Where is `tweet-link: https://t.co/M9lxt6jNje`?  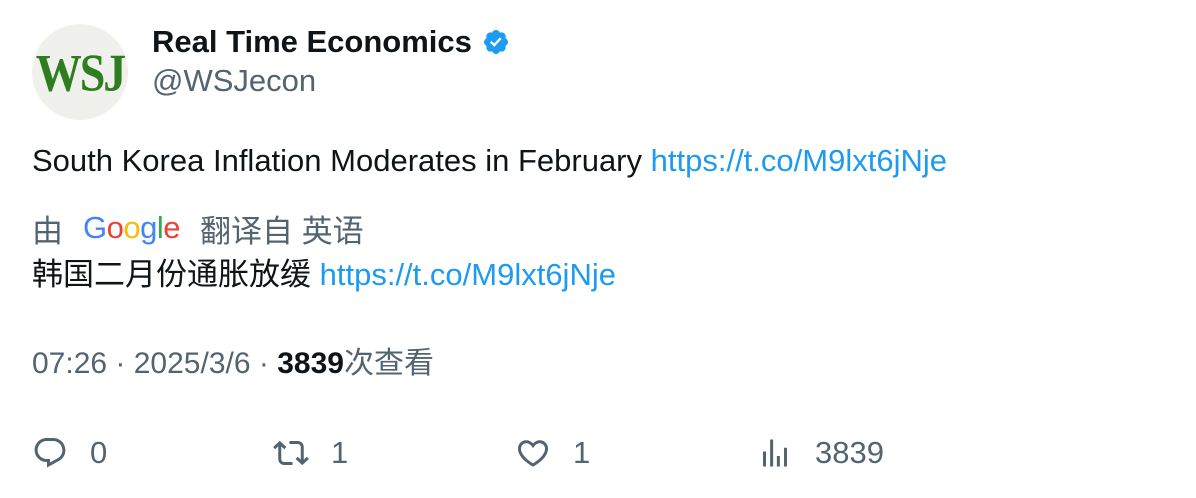
tweet-link: https://t.co/M9lxt6jNje is located at coordinates (799, 160).